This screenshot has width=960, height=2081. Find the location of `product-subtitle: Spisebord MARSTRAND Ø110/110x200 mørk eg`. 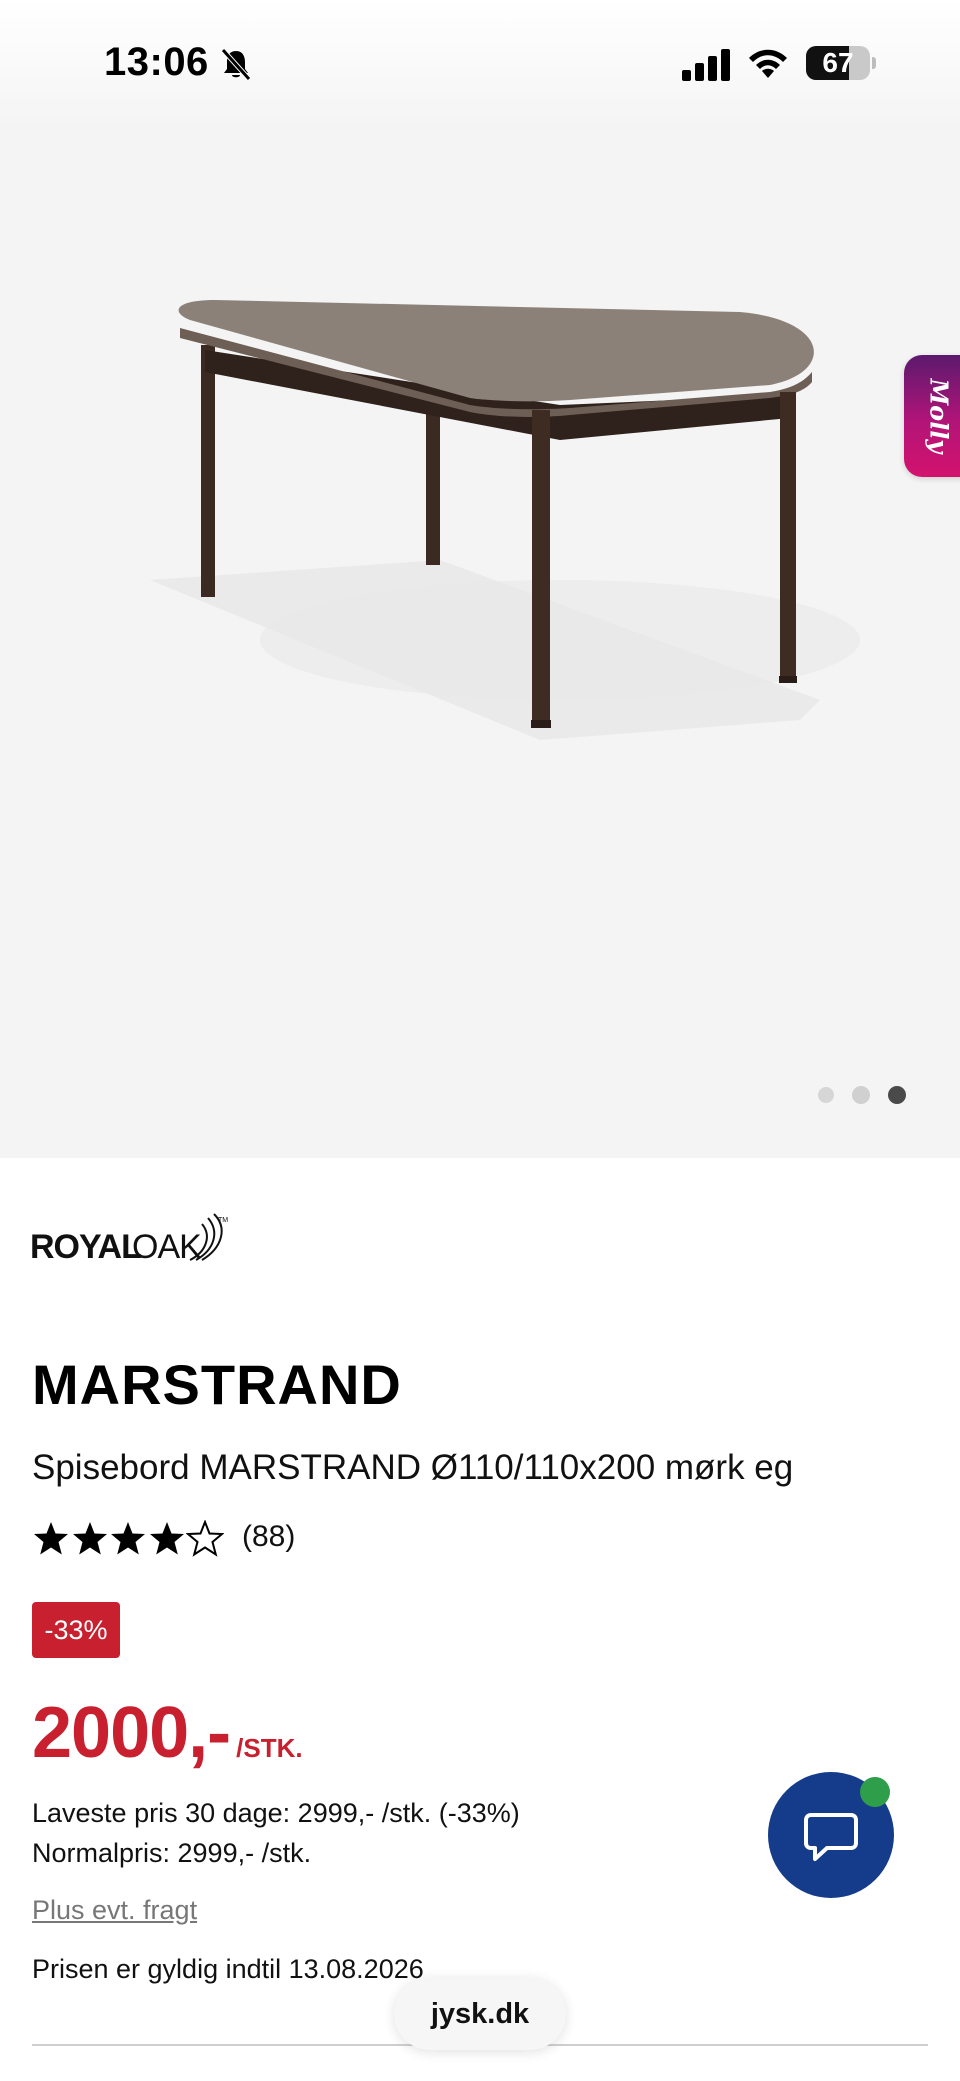

product-subtitle: Spisebord MARSTRAND Ø110/110x200 mørk eg is located at coordinates (413, 1467).